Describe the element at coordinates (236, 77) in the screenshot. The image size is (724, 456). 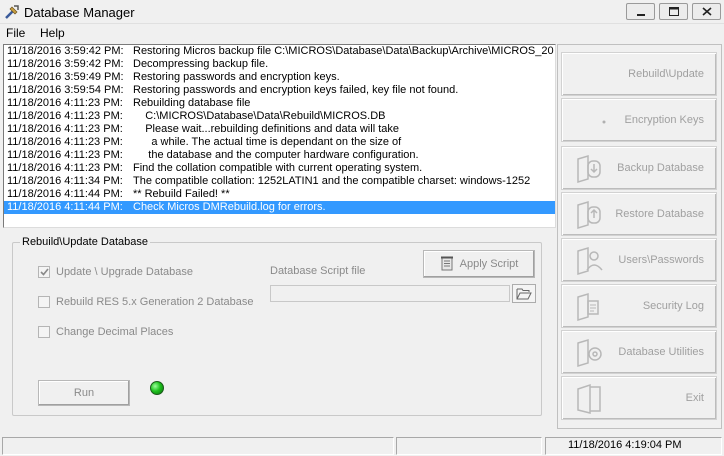
I see `log-message: Restoring passwords and encryption keys.` at that location.